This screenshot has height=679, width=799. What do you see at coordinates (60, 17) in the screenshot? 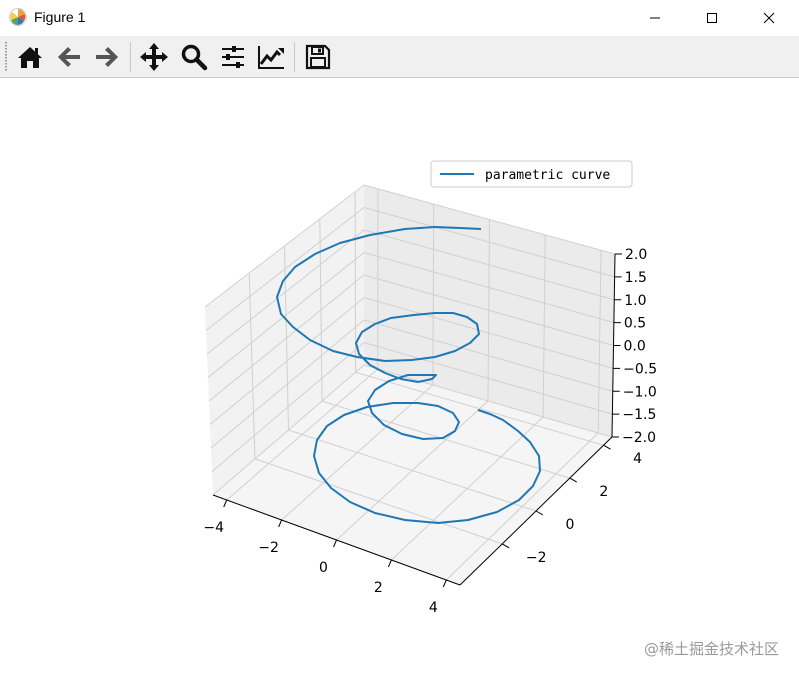
I see `window-title: Figure 1` at bounding box center [60, 17].